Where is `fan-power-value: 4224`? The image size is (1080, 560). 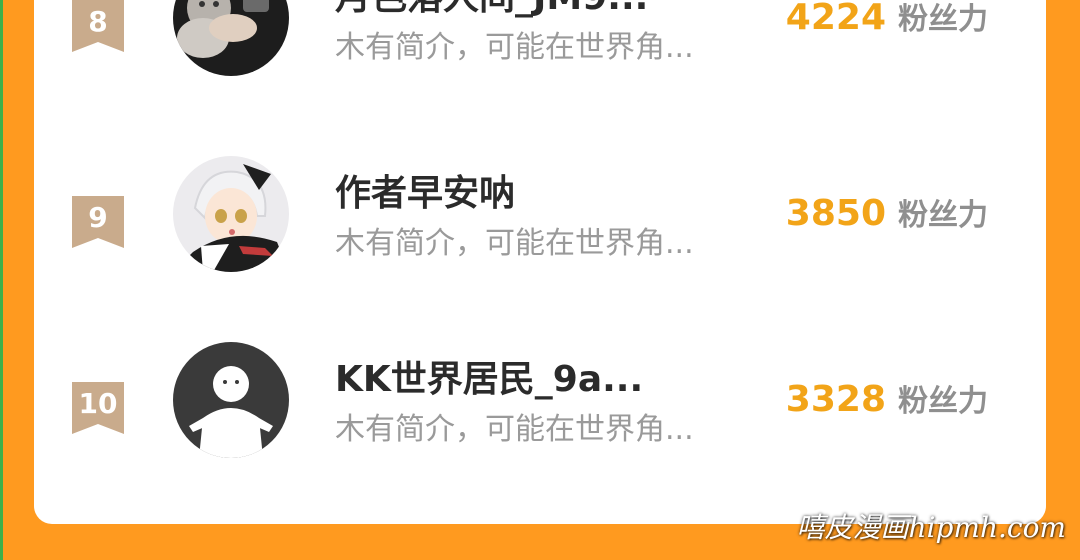
fan-power-value: 4224 is located at coordinates (835, 19).